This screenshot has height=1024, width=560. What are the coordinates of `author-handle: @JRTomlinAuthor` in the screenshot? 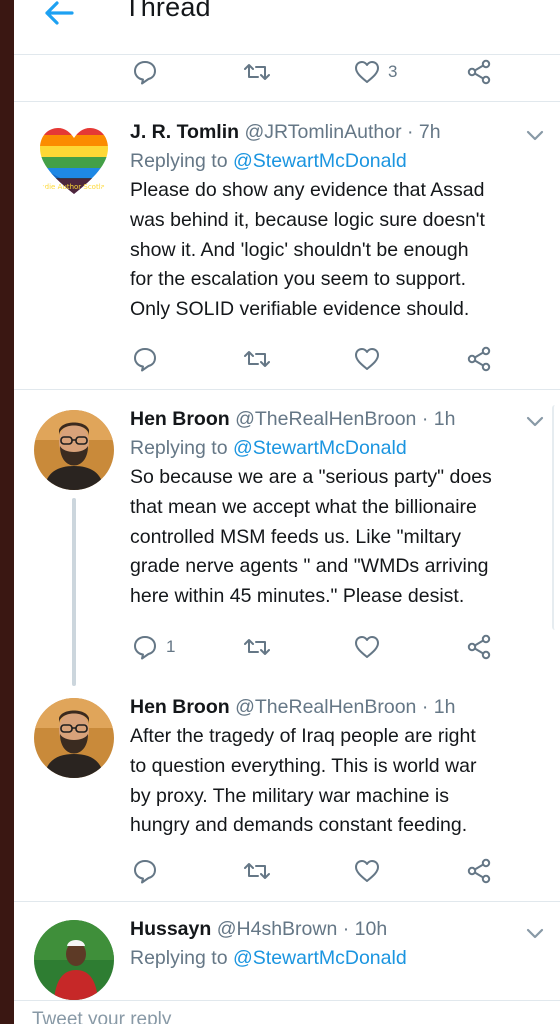 It's located at (322, 132).